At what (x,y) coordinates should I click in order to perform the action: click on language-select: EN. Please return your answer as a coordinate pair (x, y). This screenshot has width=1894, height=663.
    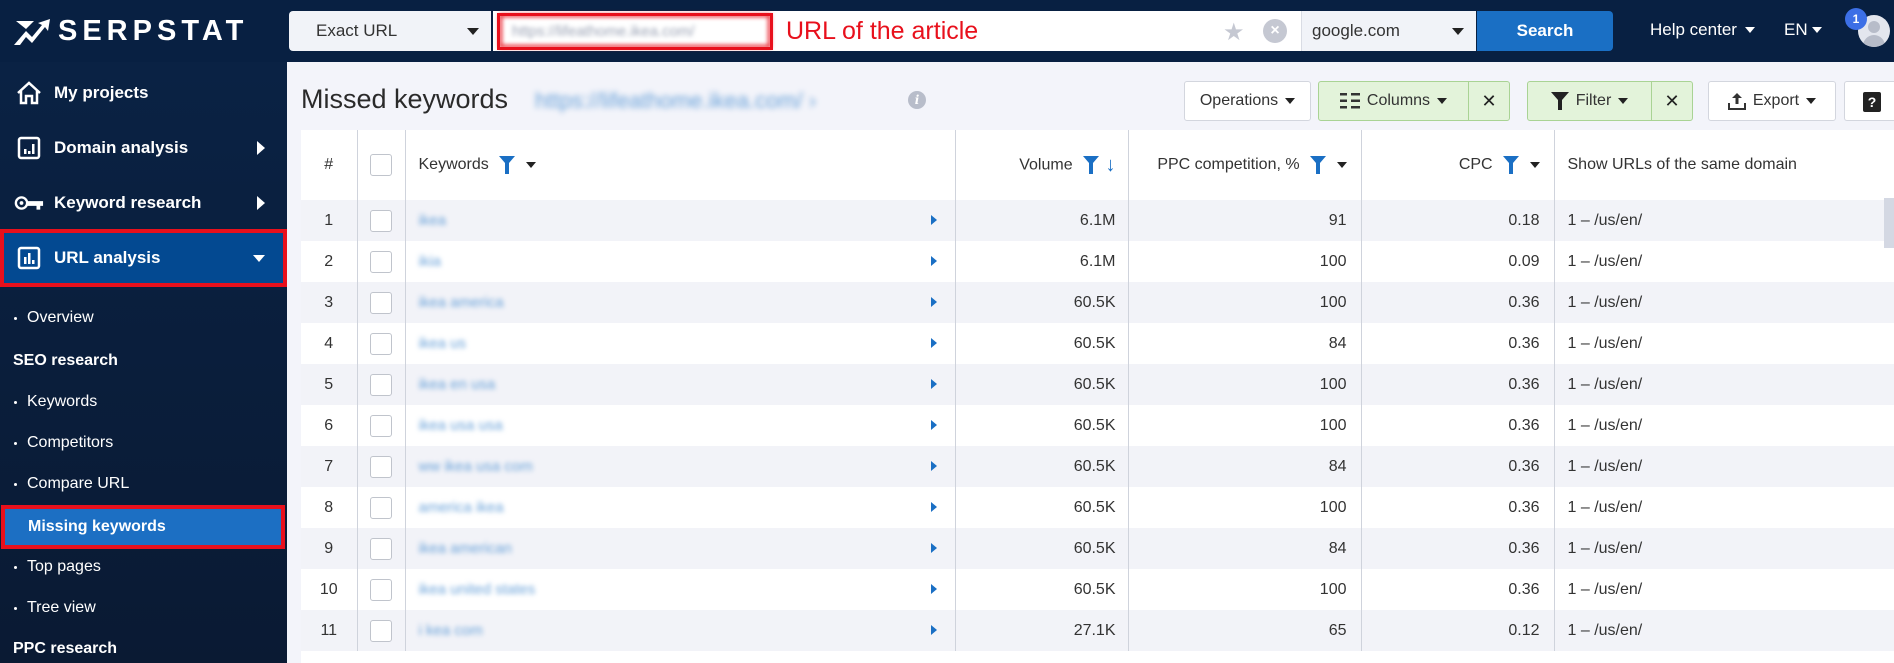
    Looking at the image, I should click on (1803, 30).